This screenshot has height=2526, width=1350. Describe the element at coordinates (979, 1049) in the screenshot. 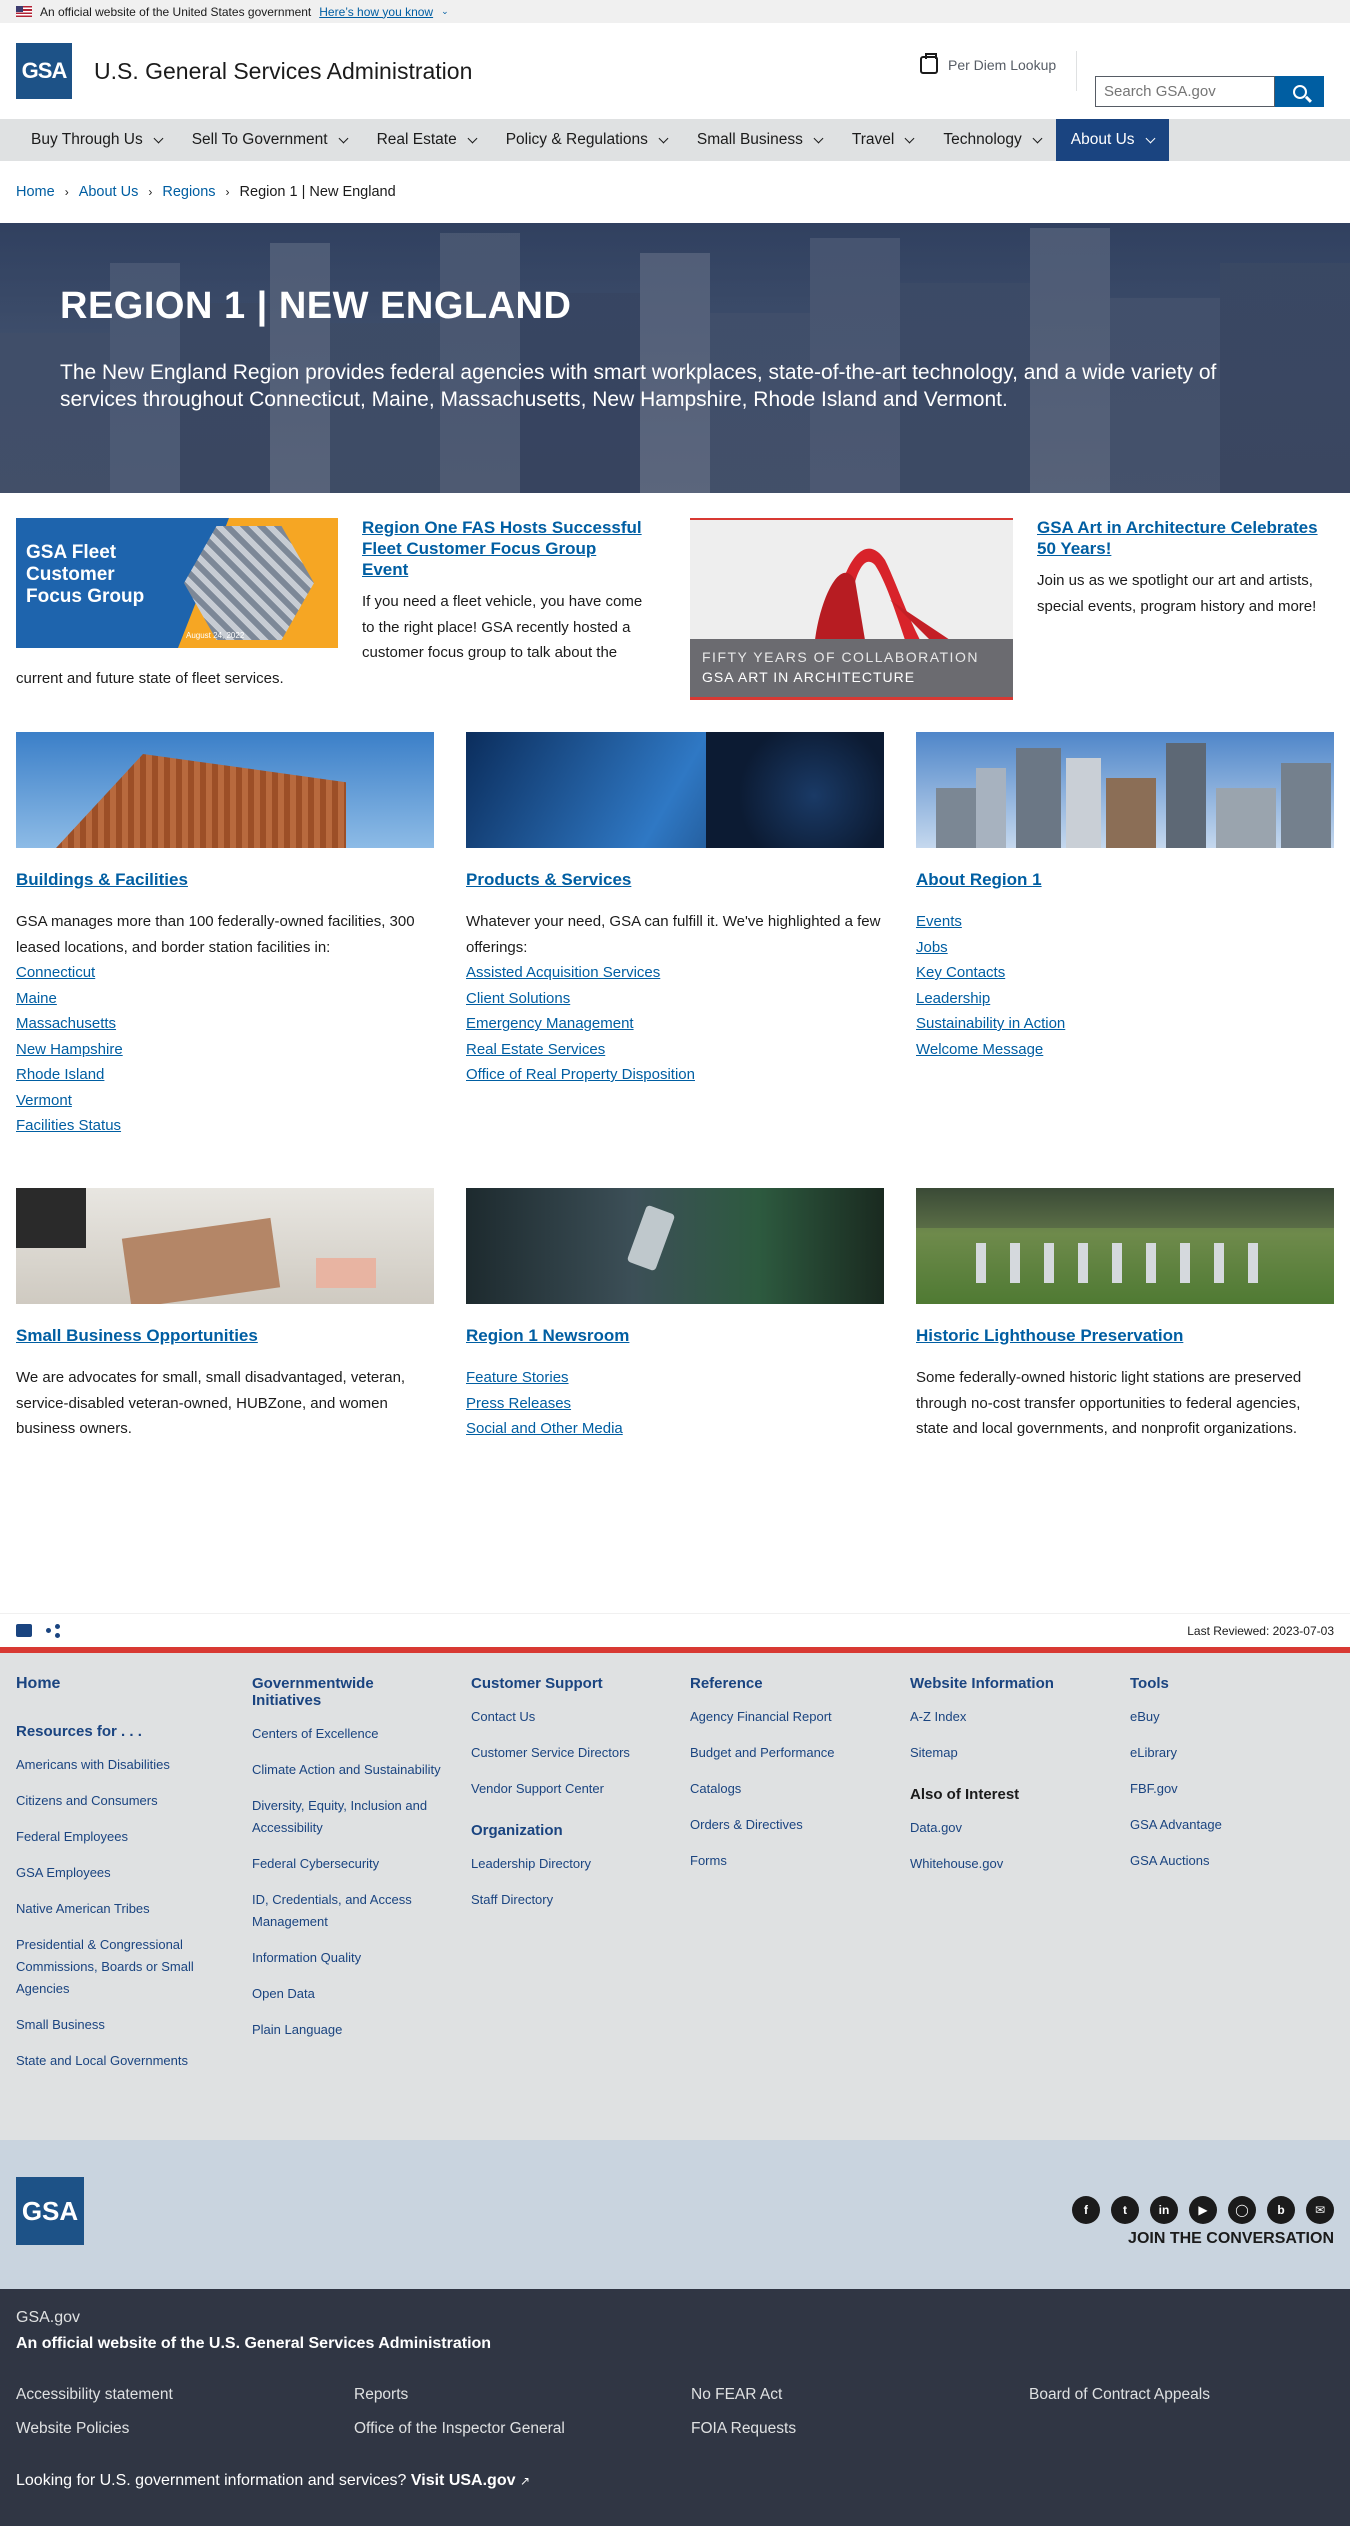

I see `link-welcome-message: Welcome Message` at that location.